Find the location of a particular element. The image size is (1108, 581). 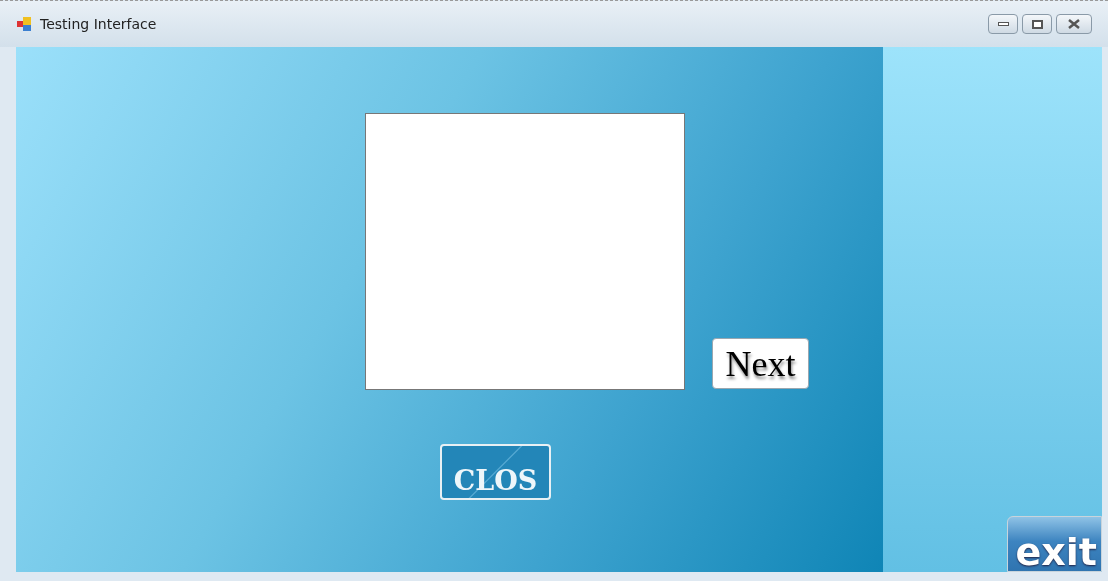

close-button is located at coordinates (1074, 24).